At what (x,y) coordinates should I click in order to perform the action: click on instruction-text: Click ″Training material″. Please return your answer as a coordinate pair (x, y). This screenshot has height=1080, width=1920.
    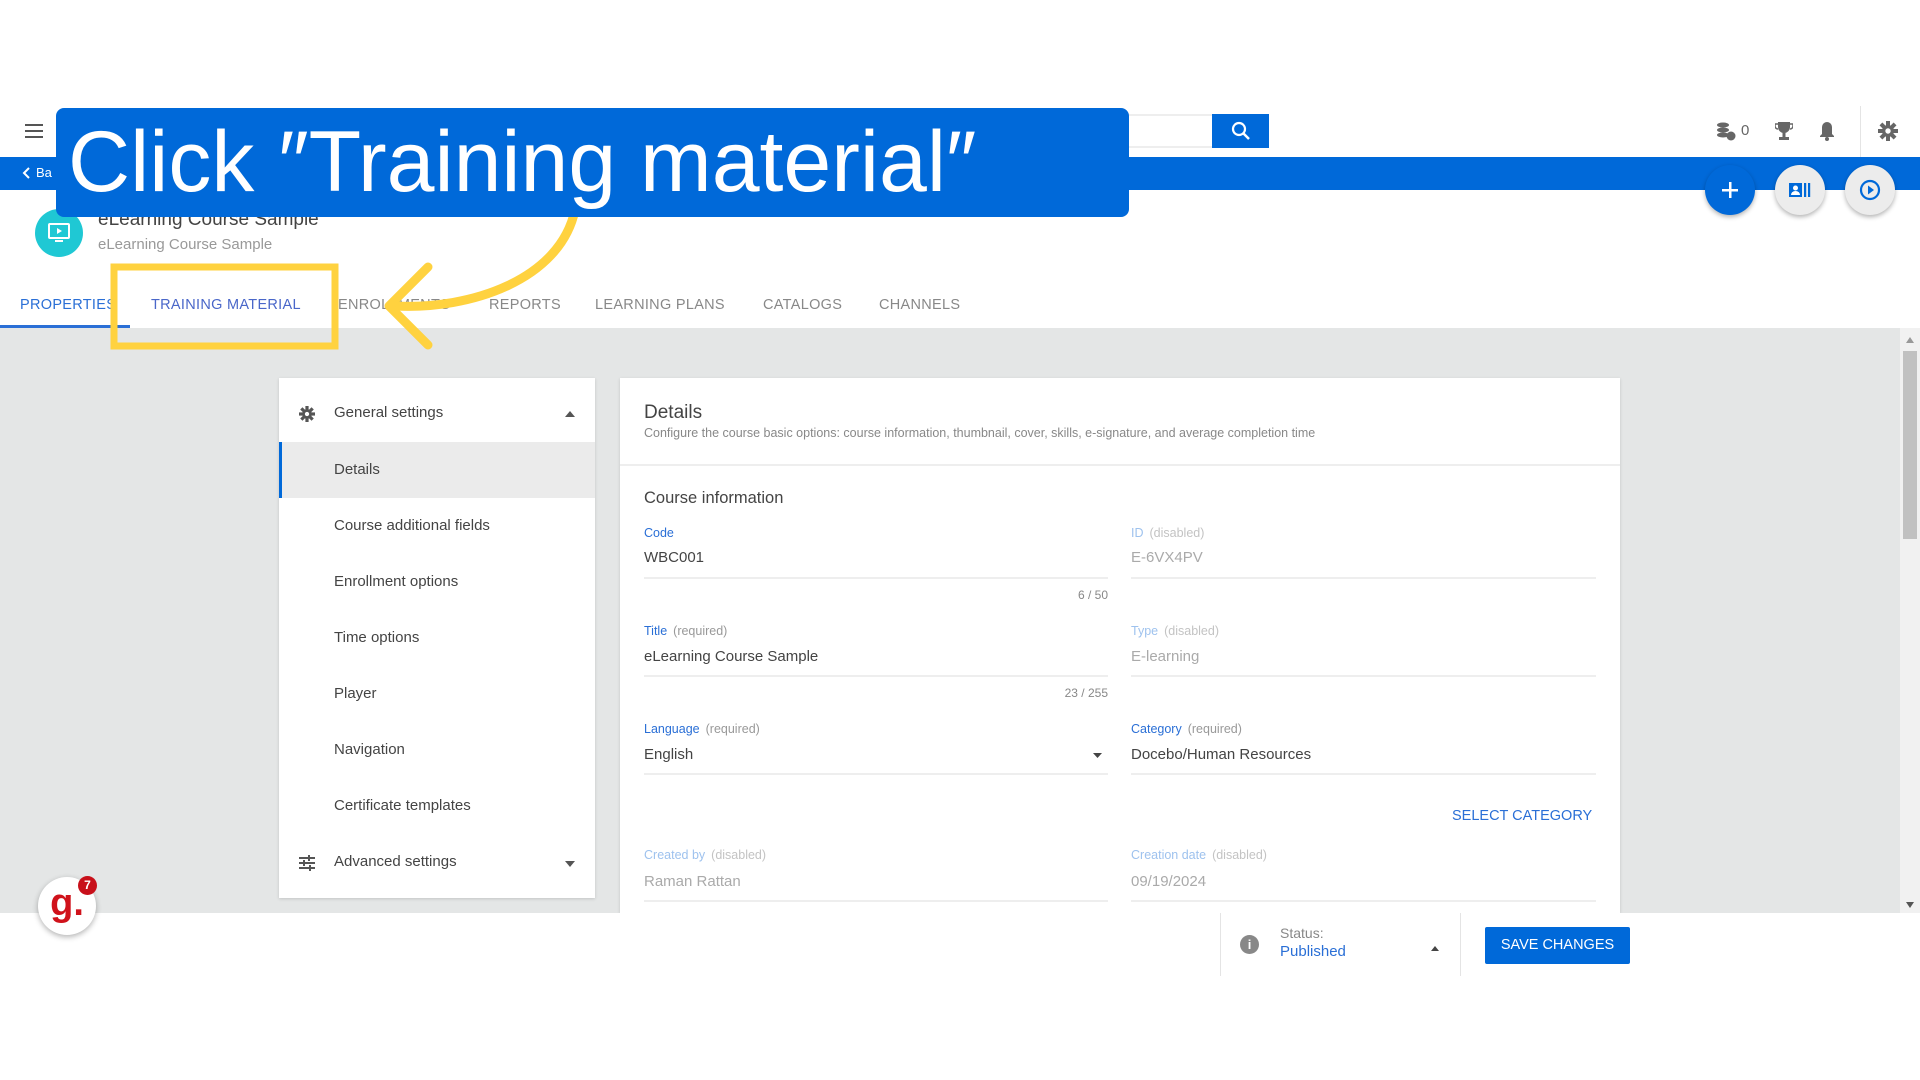
    Looking at the image, I should click on (522, 162).